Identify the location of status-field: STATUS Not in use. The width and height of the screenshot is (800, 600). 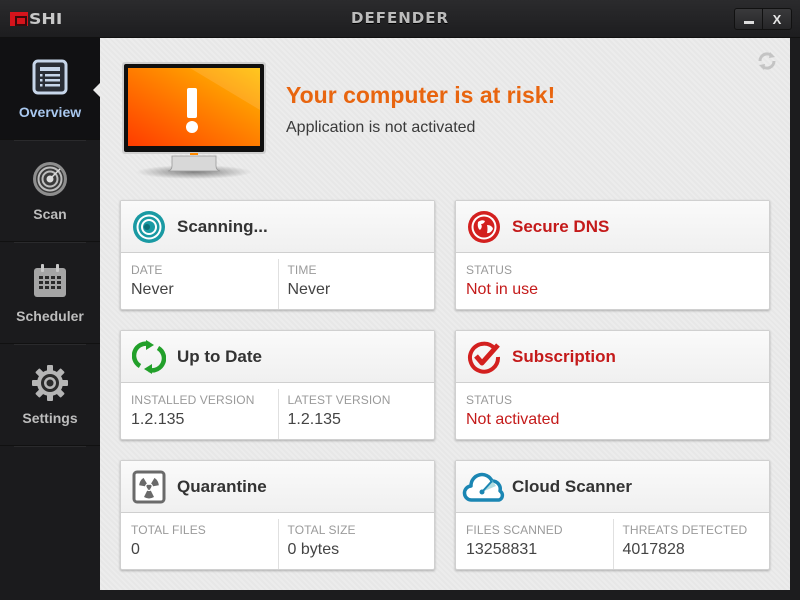
(612, 281).